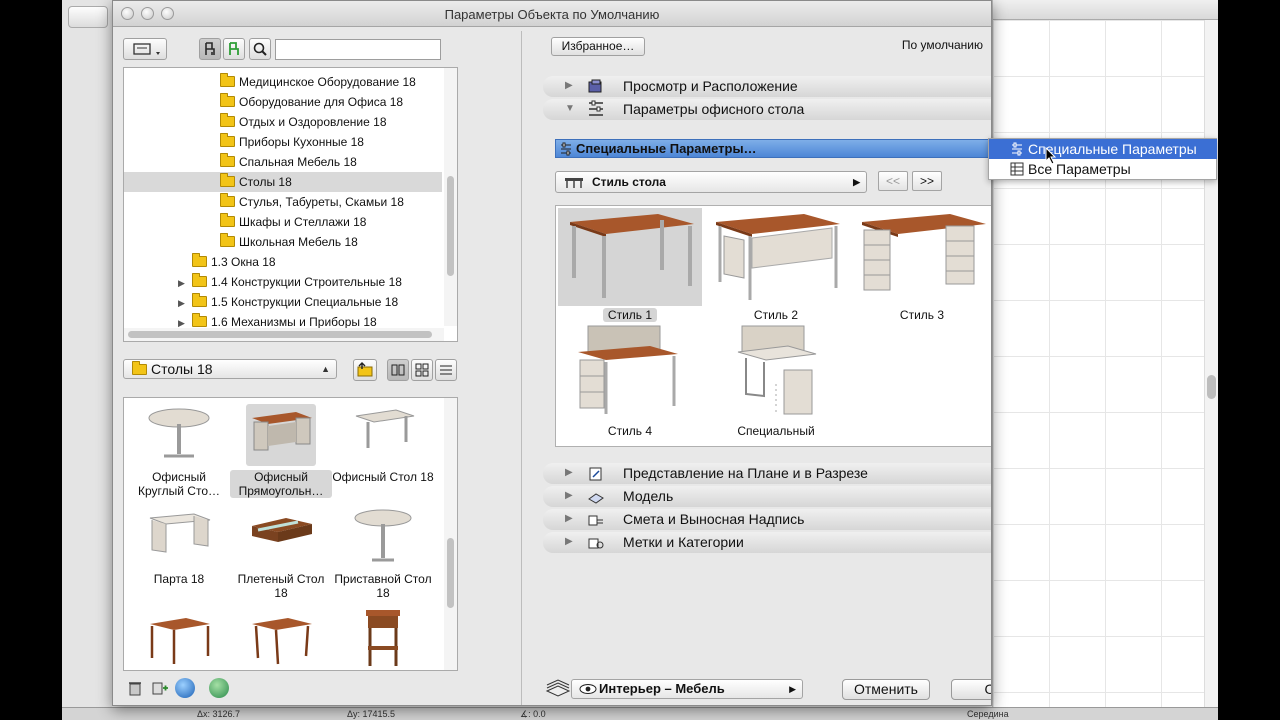 This screenshot has width=1280, height=720. Describe the element at coordinates (630, 265) in the screenshot. I see `style-item: Стиль 1` at that location.